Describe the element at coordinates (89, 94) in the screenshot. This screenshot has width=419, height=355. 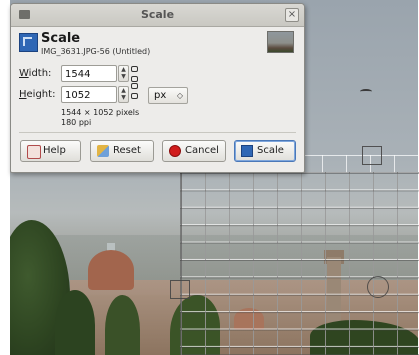
I see `height-input: 1052` at that location.